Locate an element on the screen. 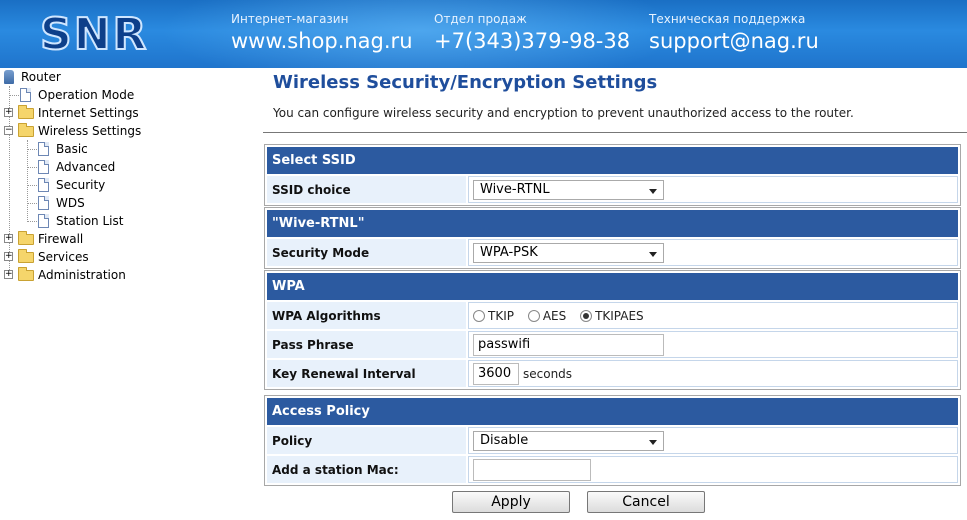 This screenshot has width=967, height=520. sidebar-item-basic: Basic is located at coordinates (125, 149).